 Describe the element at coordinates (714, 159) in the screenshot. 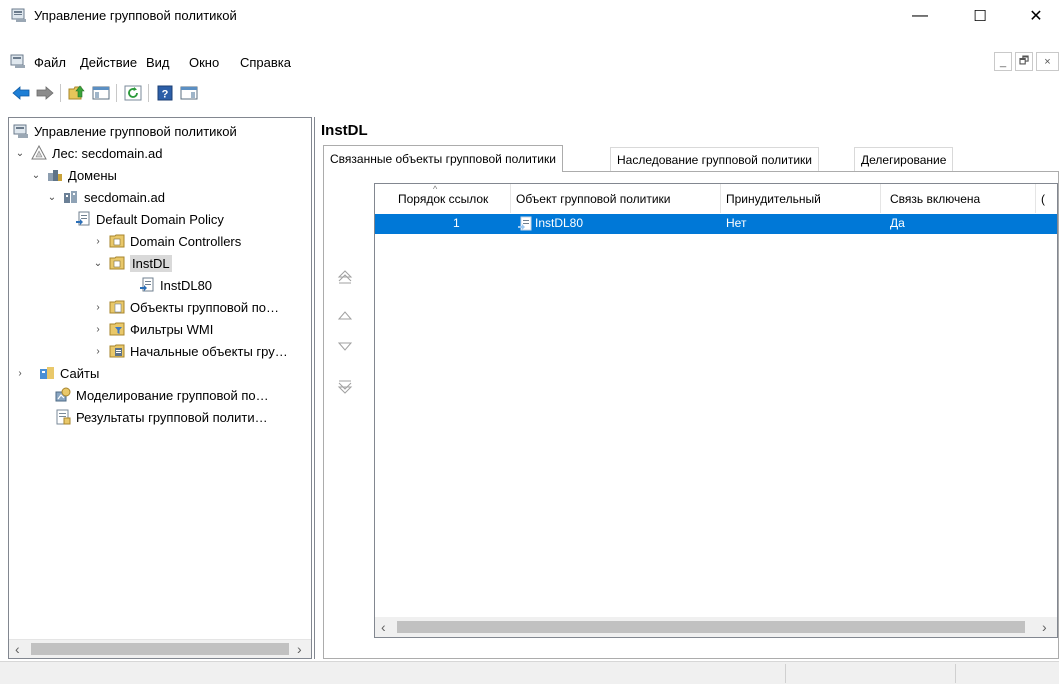

I see `tab-gp-inheritance: Наследование групповой политики` at that location.